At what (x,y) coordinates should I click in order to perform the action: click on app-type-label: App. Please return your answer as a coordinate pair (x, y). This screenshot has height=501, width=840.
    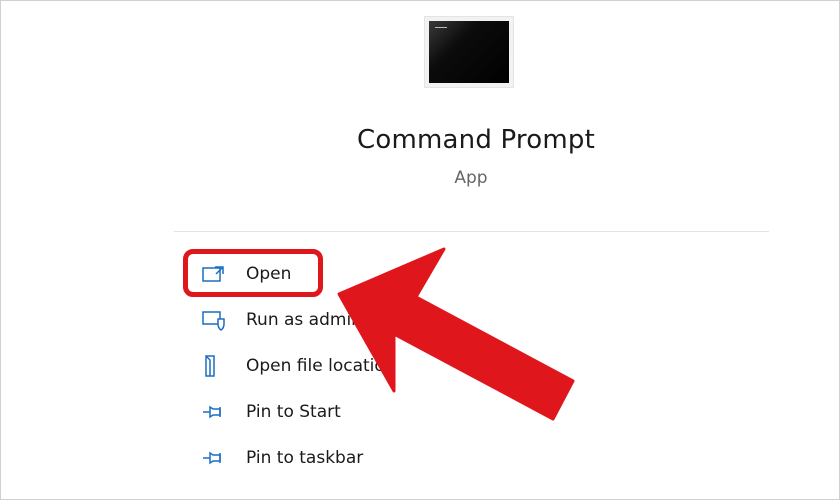
    Looking at the image, I should click on (471, 178).